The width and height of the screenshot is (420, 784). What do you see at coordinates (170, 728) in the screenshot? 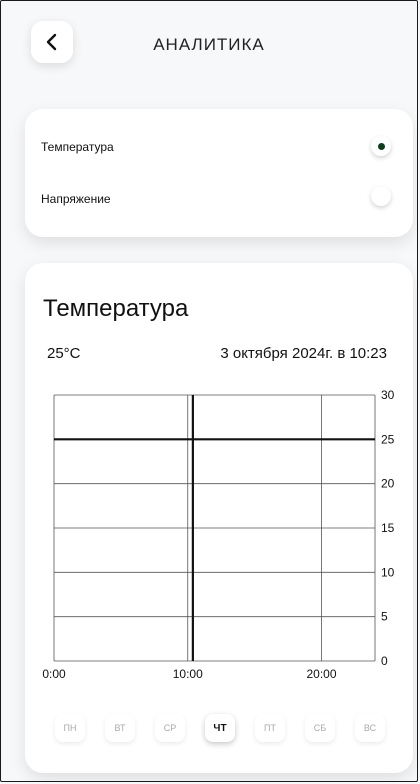
I see `weekday-button: СР` at bounding box center [170, 728].